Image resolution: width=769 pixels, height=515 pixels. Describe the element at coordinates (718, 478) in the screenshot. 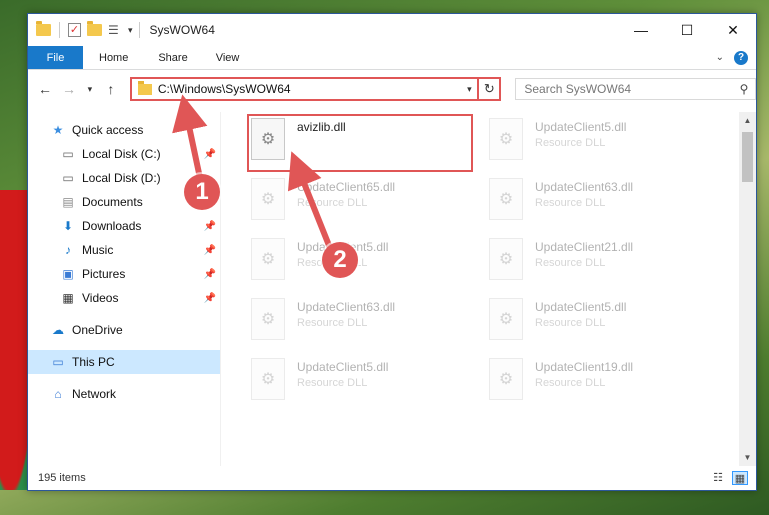

I see `details-view-icon: ☷` at that location.